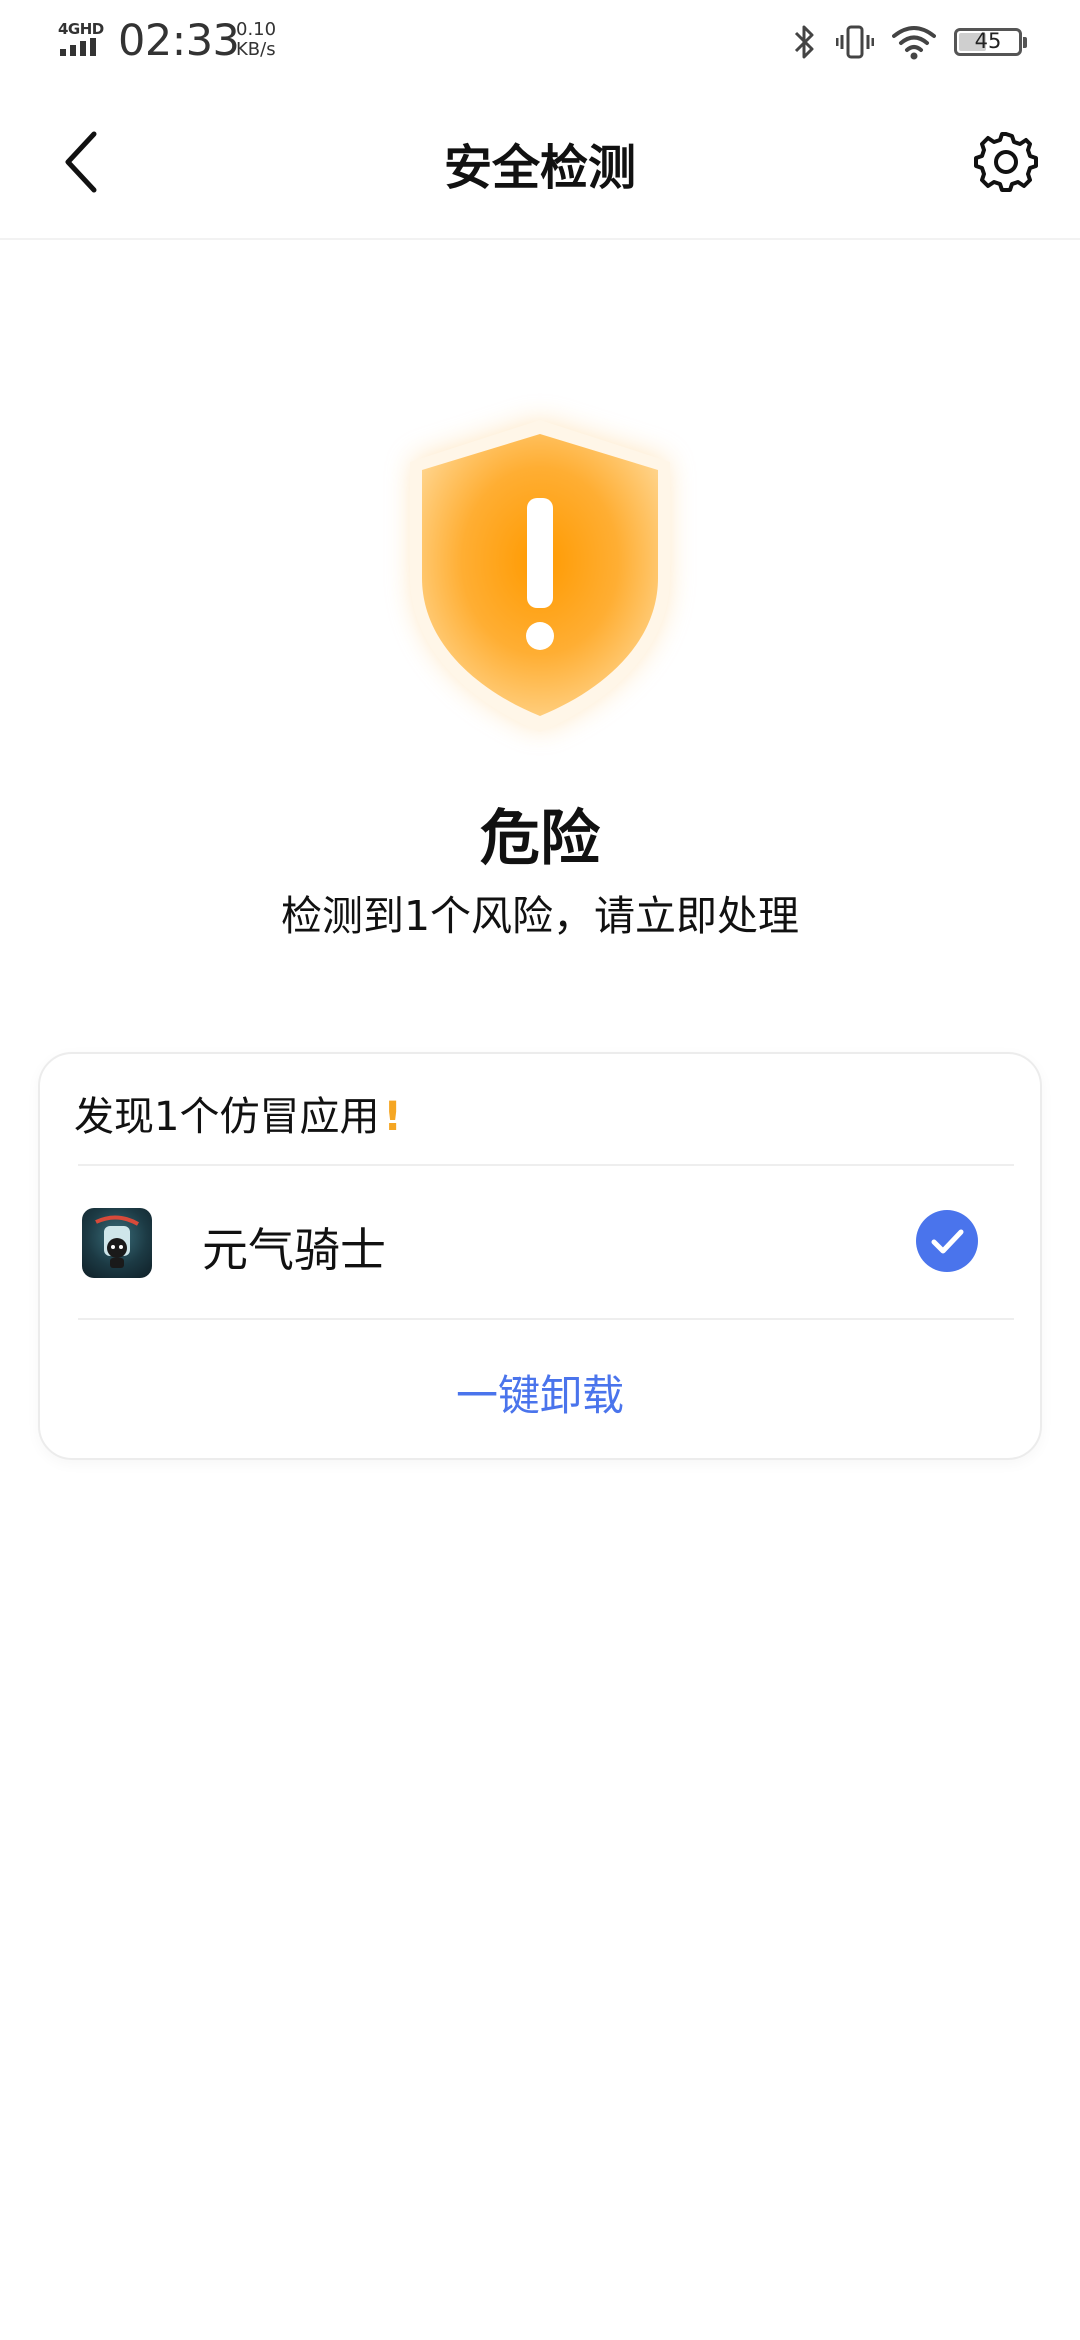  What do you see at coordinates (540, 573) in the screenshot?
I see `warning-shield-icon` at bounding box center [540, 573].